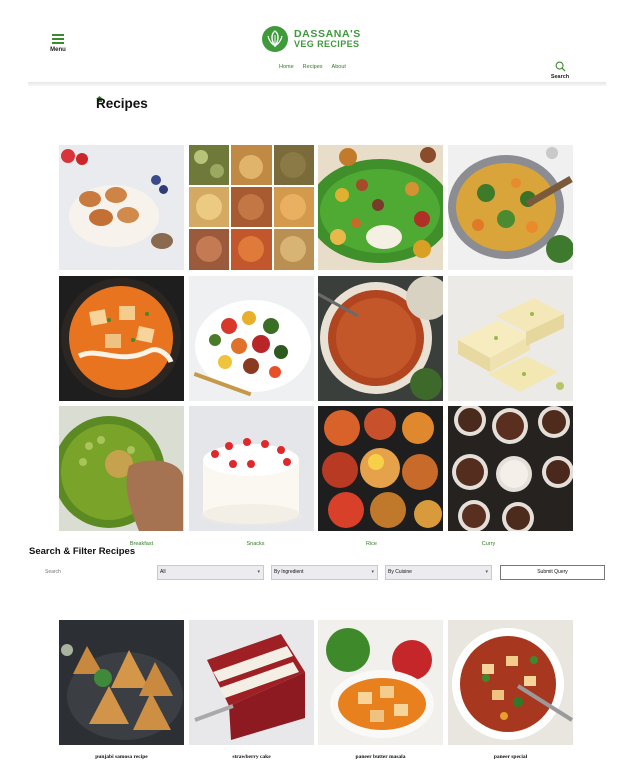  What do you see at coordinates (380, 757) in the screenshot?
I see `recipe-title-paneer-butter-masala: paneer butter masala` at bounding box center [380, 757].